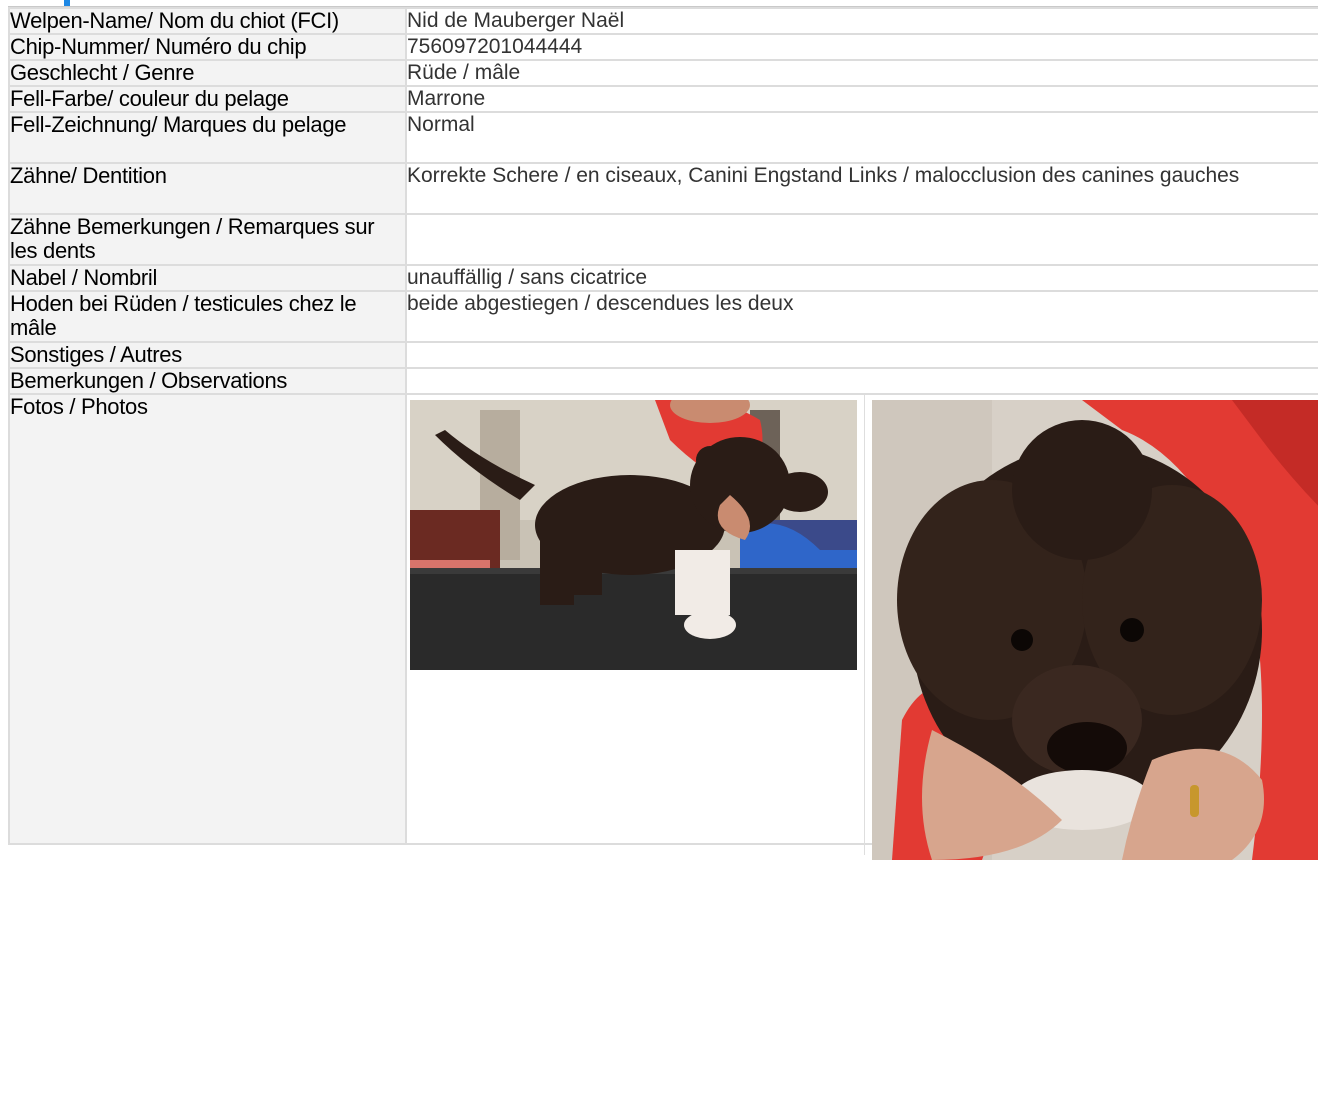 Image resolution: width=1318 pixels, height=1112 pixels. What do you see at coordinates (207, 355) in the screenshot?
I see `row-label-other: Sonstiges / Autres` at bounding box center [207, 355].